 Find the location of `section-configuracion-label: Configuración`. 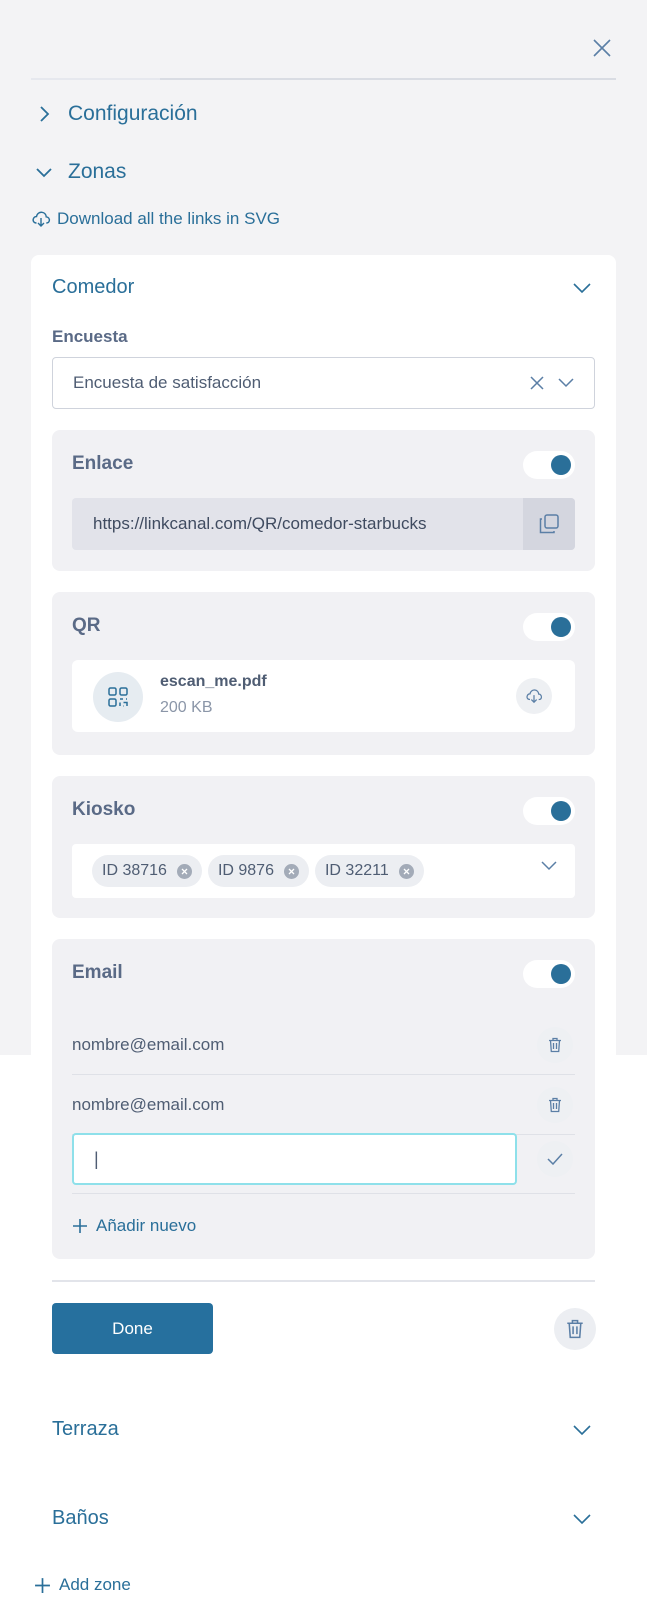

section-configuracion-label: Configuración is located at coordinates (133, 113).